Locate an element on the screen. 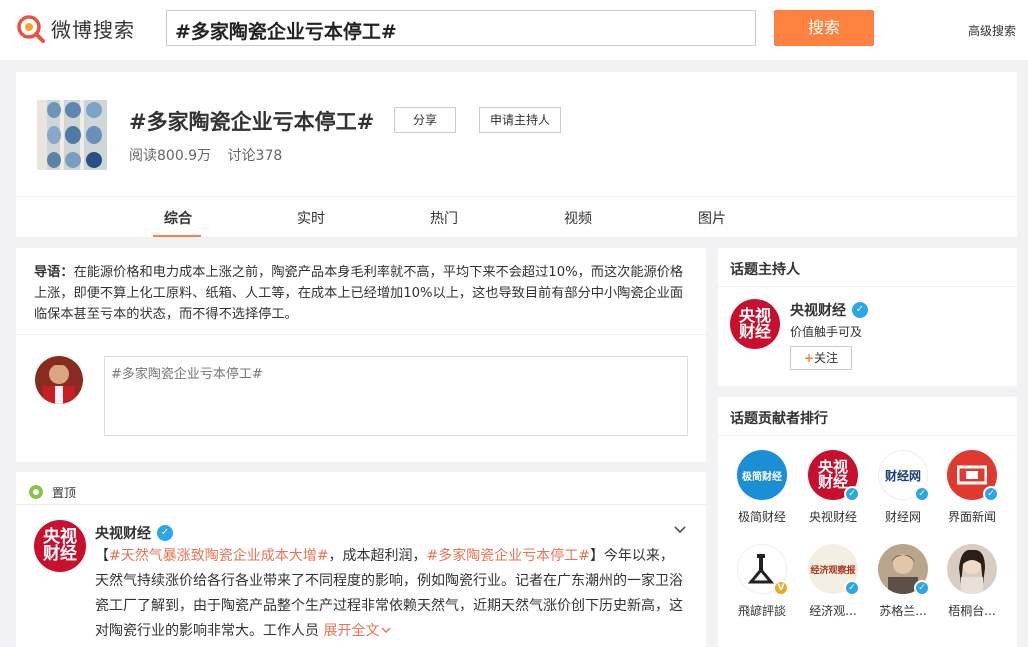 This screenshot has height=647, width=1028. tab-realtime: 实时 is located at coordinates (311, 218).